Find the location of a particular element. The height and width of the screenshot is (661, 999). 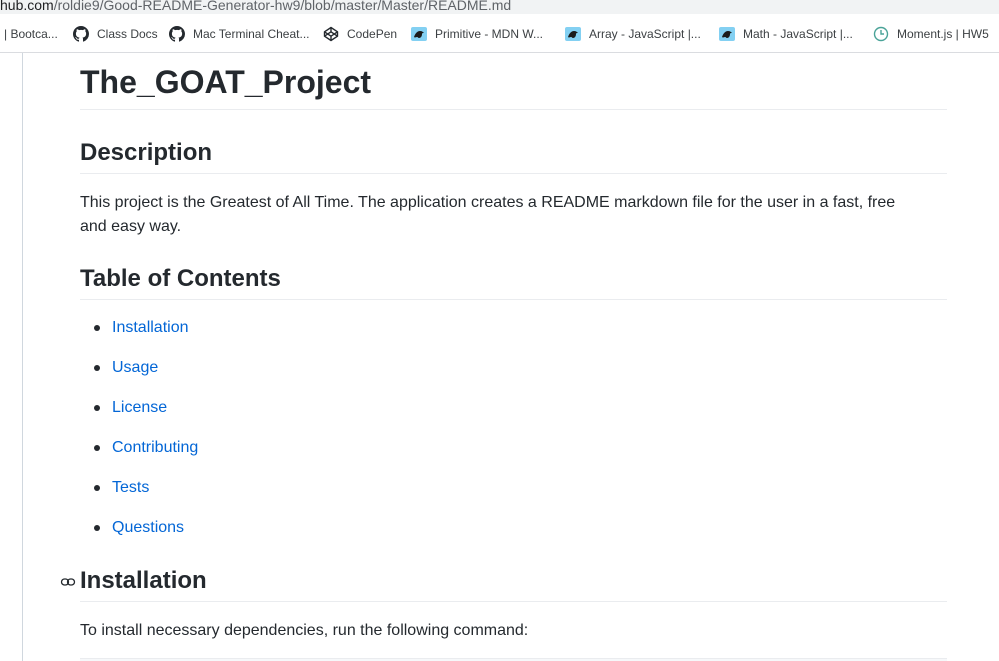

toc-link-installation: Installation is located at coordinates (150, 328).